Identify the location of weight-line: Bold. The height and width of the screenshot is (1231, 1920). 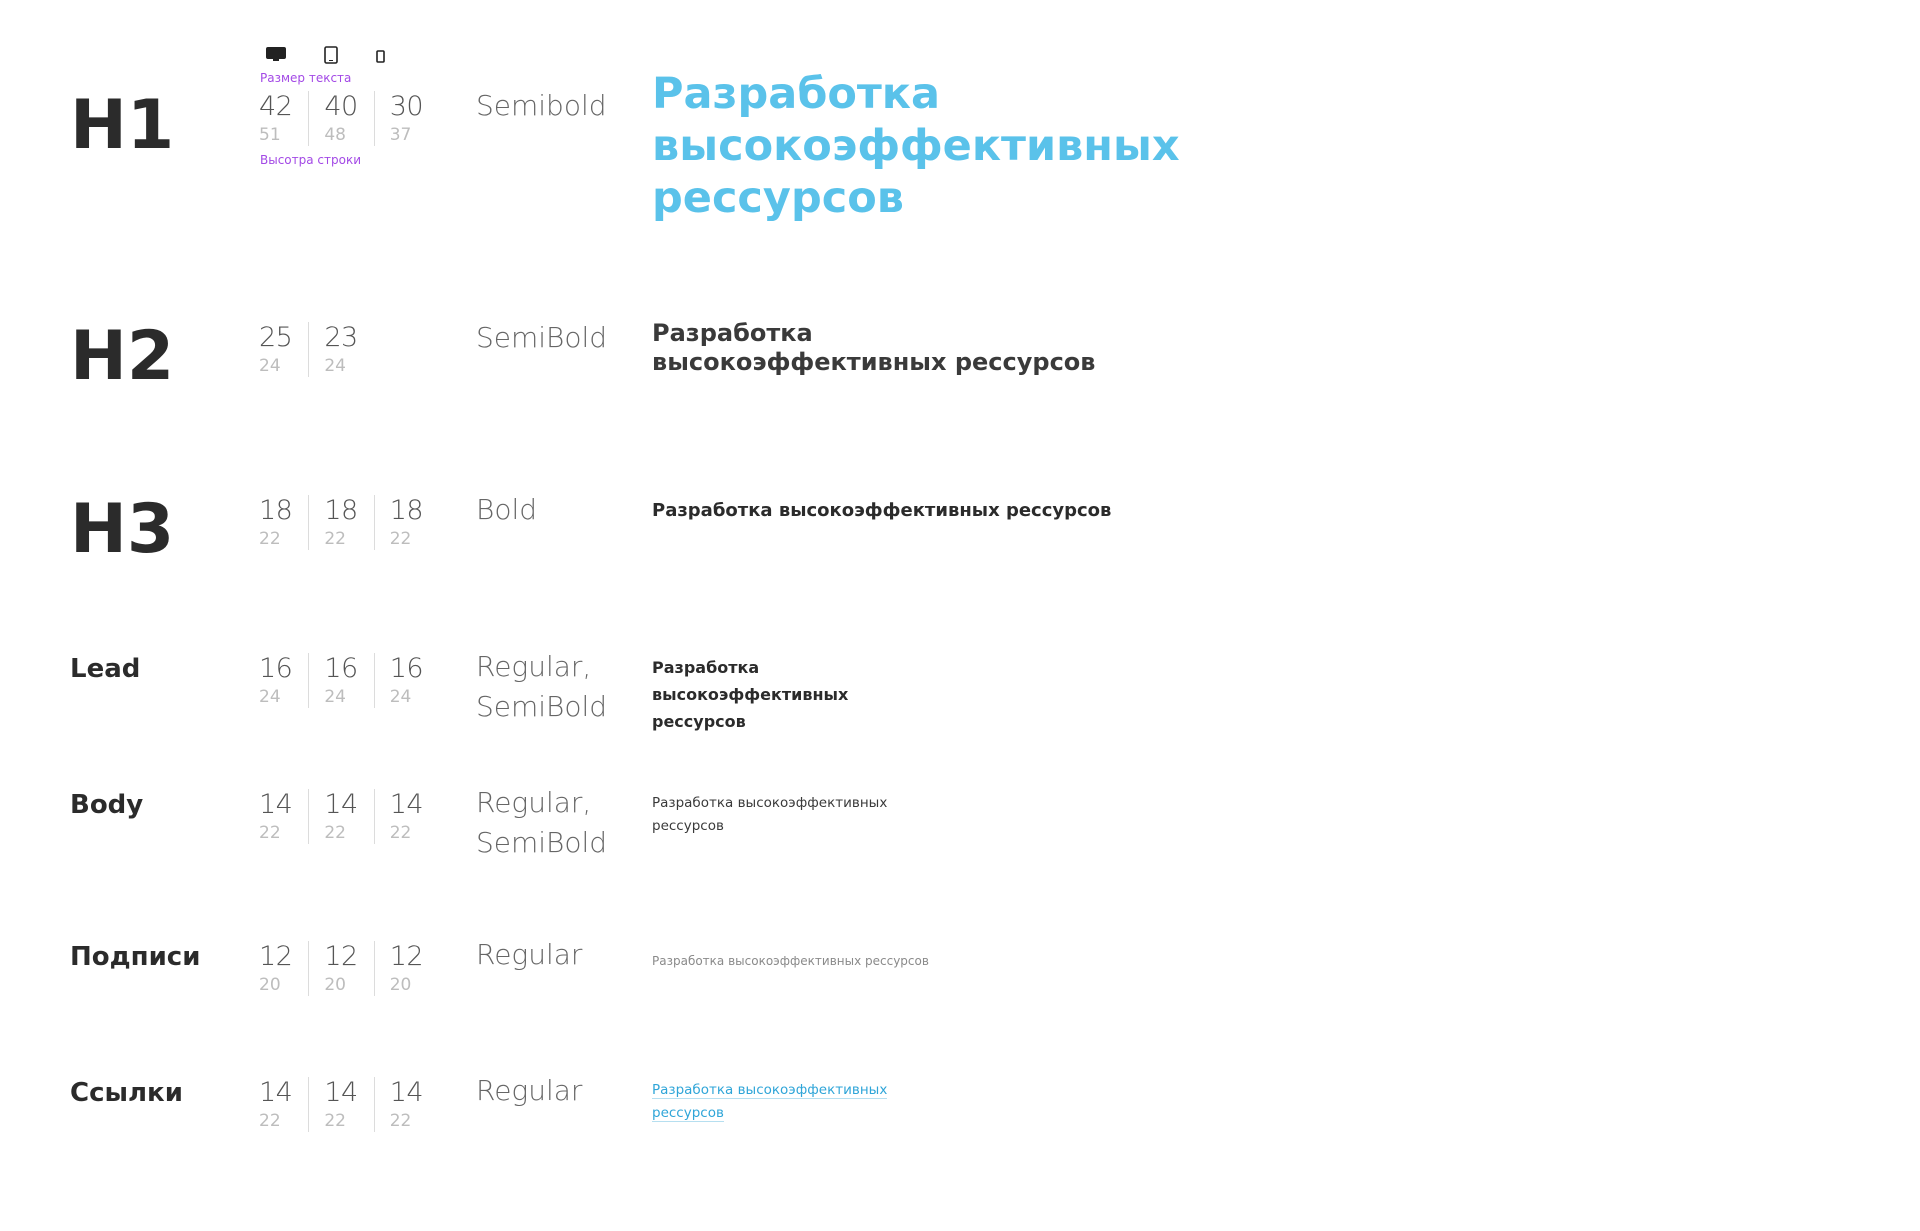
(507, 509).